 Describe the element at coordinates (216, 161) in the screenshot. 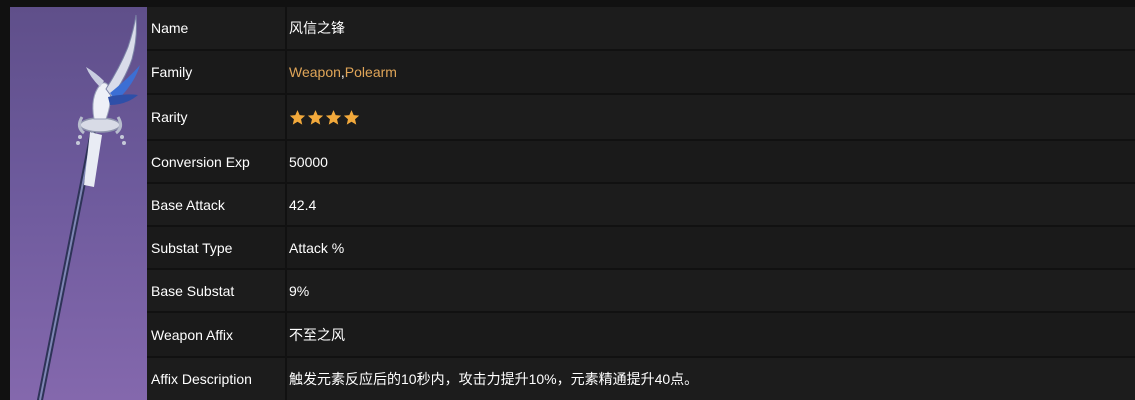

I see `conversion-exp-label: Conversion Exp` at that location.